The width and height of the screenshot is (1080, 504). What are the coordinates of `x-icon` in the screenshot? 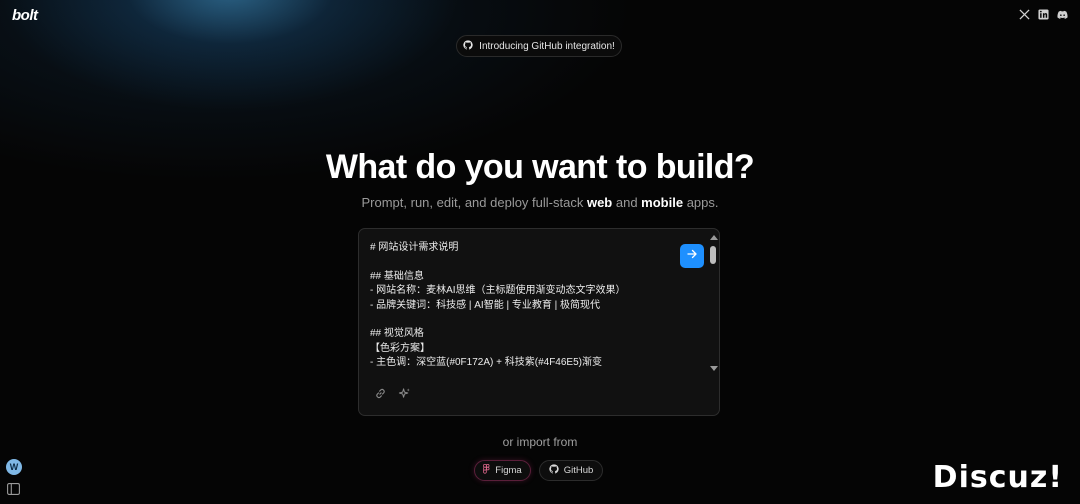 It's located at (1024, 14).